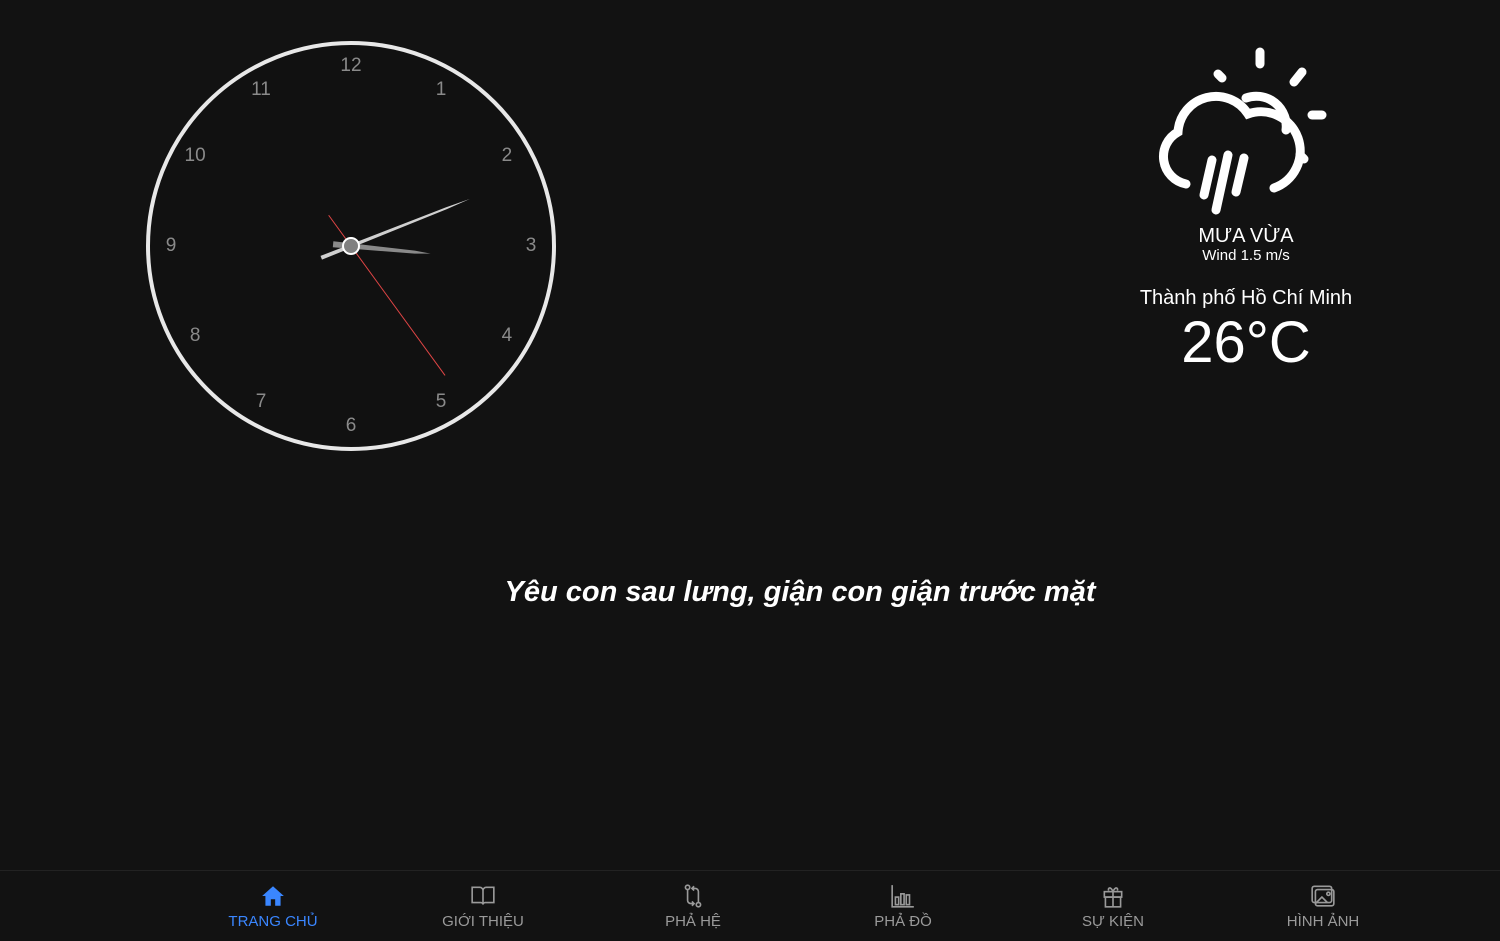 This screenshot has height=941, width=1500. Describe the element at coordinates (903, 921) in the screenshot. I see `nav-label: PHẢ ĐỒ` at that location.